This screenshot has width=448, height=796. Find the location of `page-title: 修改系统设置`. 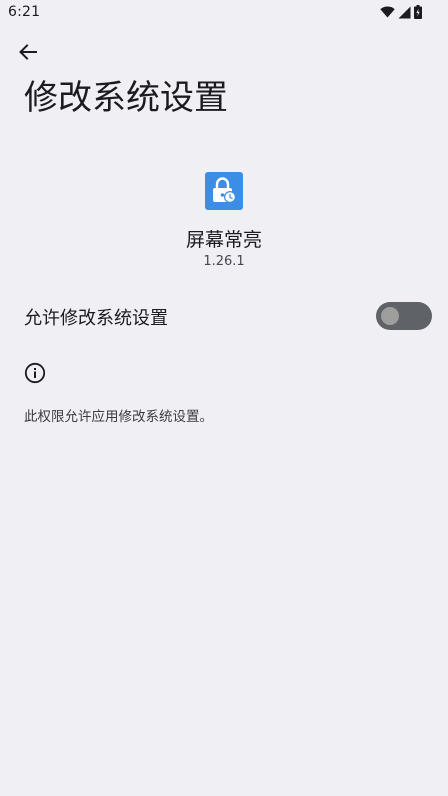

page-title: 修改系统设置 is located at coordinates (126, 98).